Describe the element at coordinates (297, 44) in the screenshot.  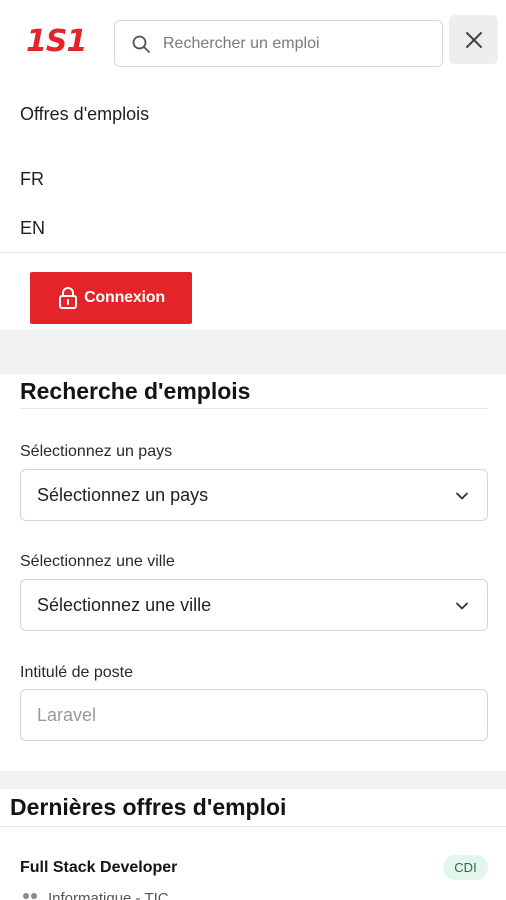
I see `search-input` at that location.